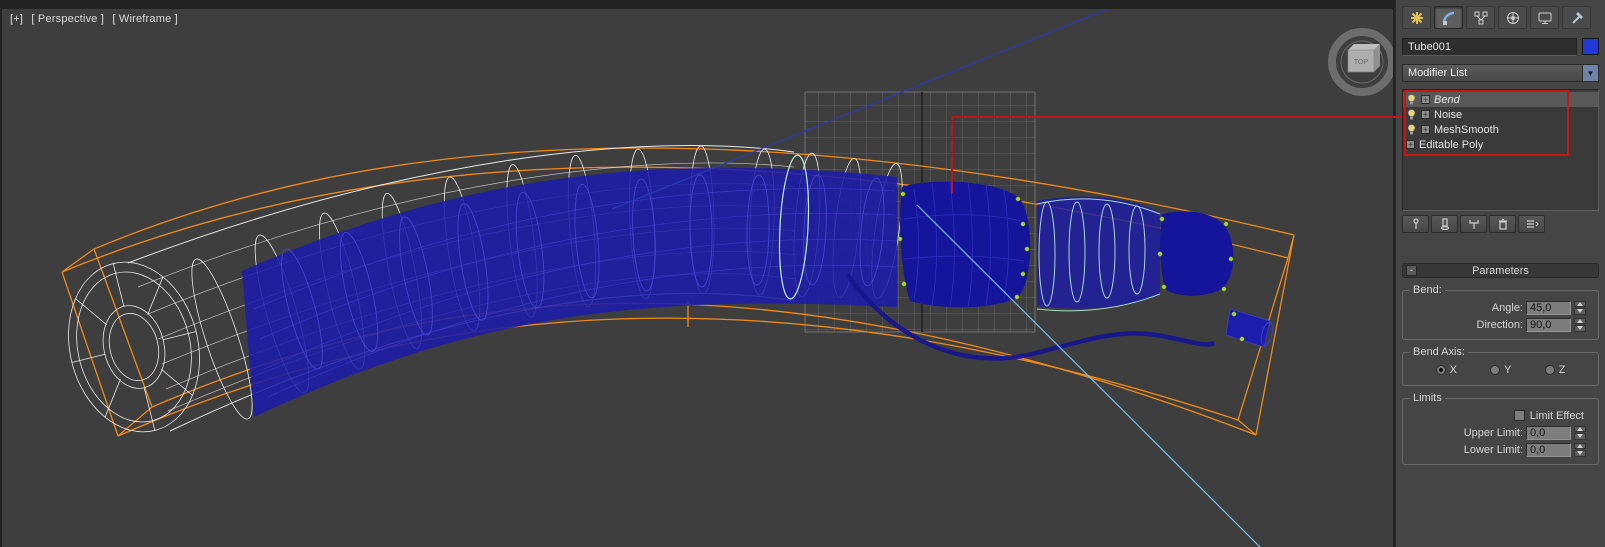  I want to click on angle-field: 45,0, so click(1548, 307).